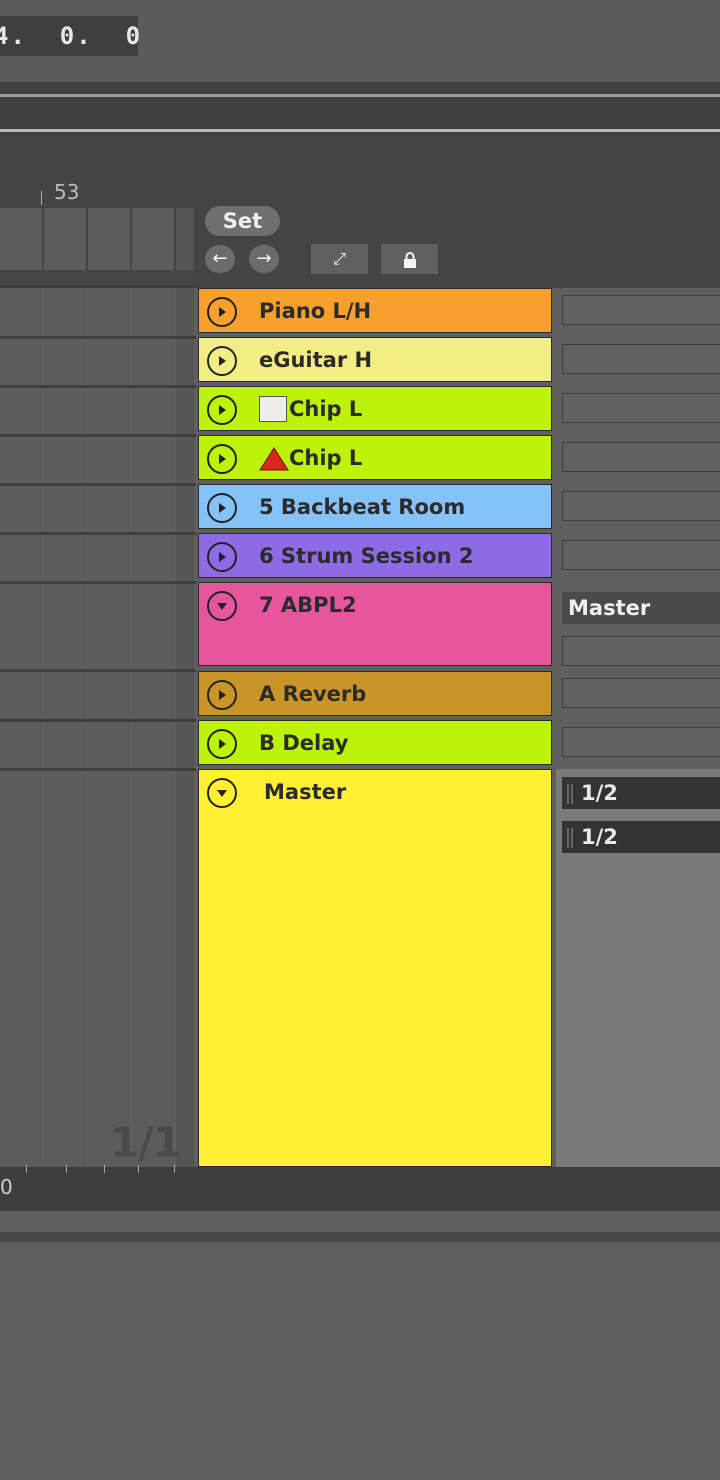 This screenshot has width=720, height=1480. I want to click on track-name: Piano L/H, so click(315, 311).